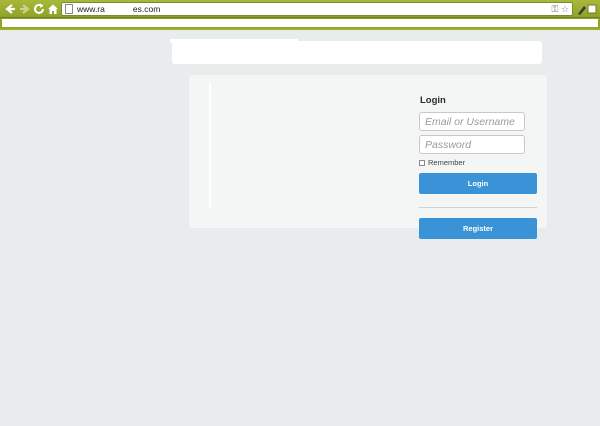 This screenshot has height=426, width=600. I want to click on extension-icons, so click(587, 9).